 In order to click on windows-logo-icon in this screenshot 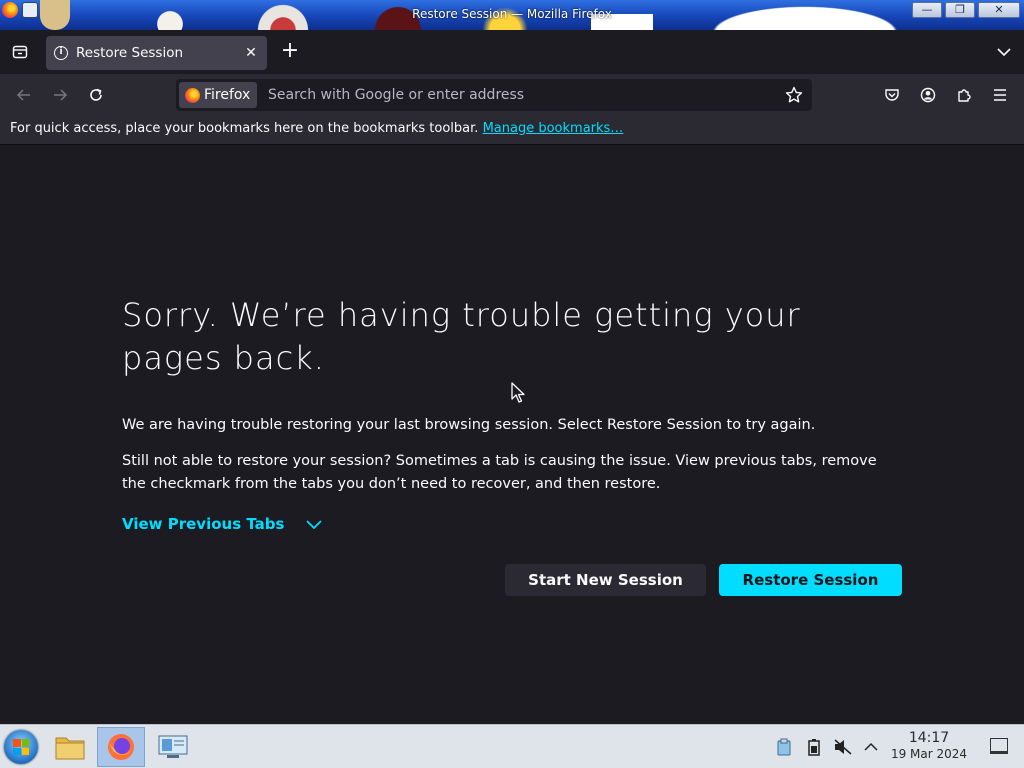, I will do `click(21, 747)`.